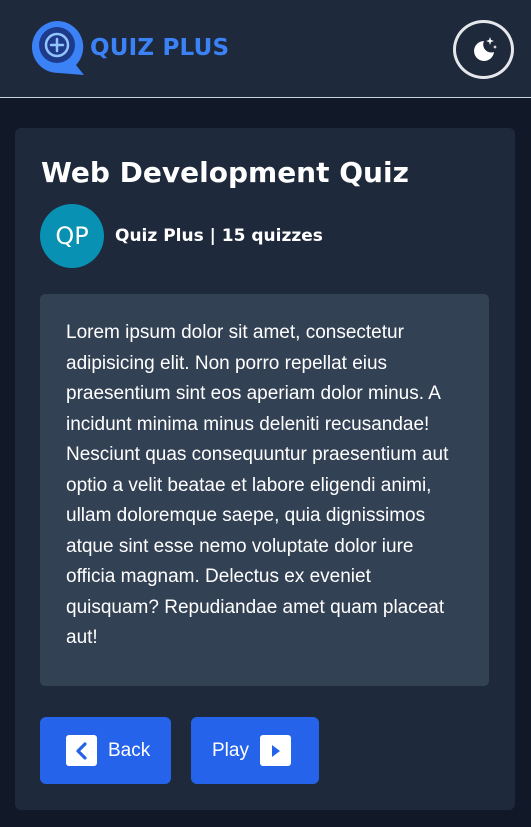 This screenshot has height=827, width=531. Describe the element at coordinates (233, 236) in the screenshot. I see `quiz-count: 15` at that location.